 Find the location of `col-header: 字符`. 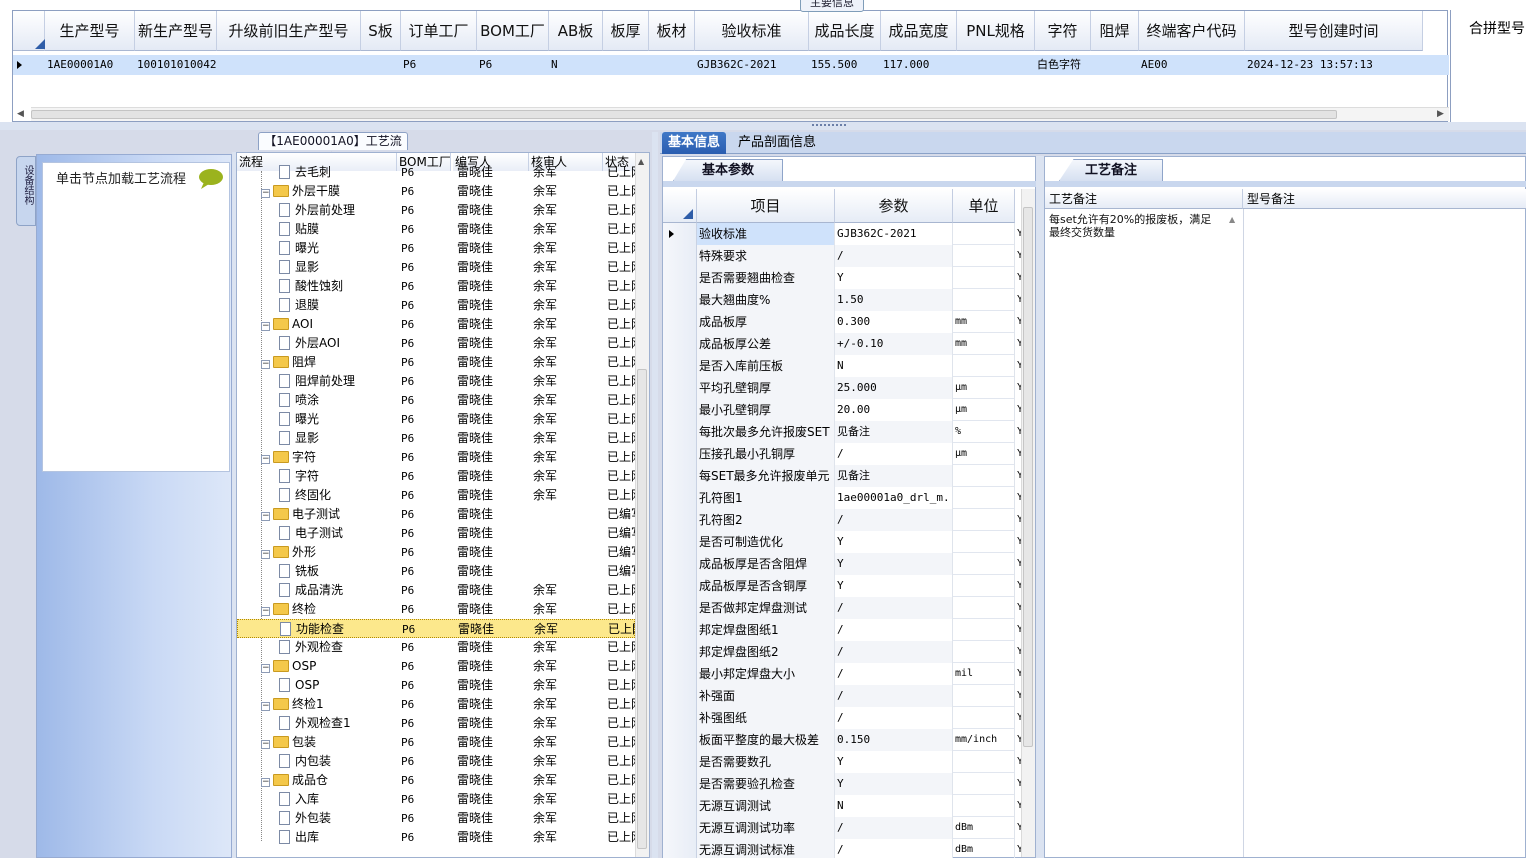

col-header: 字符 is located at coordinates (1063, 31).